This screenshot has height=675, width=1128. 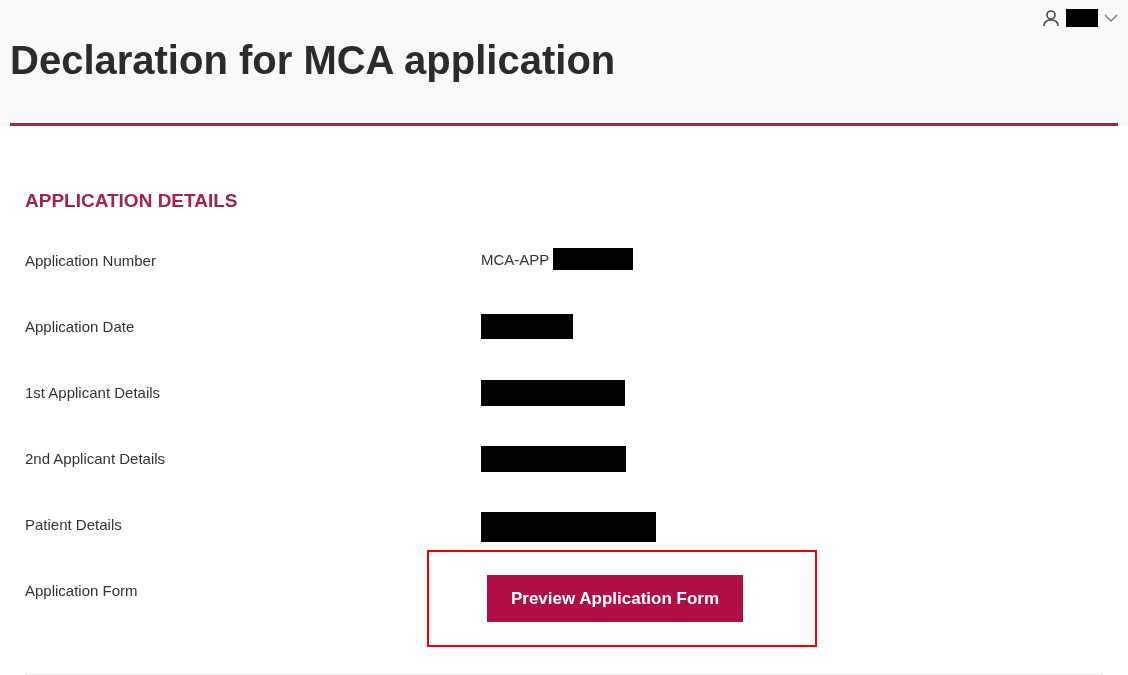 What do you see at coordinates (74, 525) in the screenshot?
I see `field-label: Patient Details` at bounding box center [74, 525].